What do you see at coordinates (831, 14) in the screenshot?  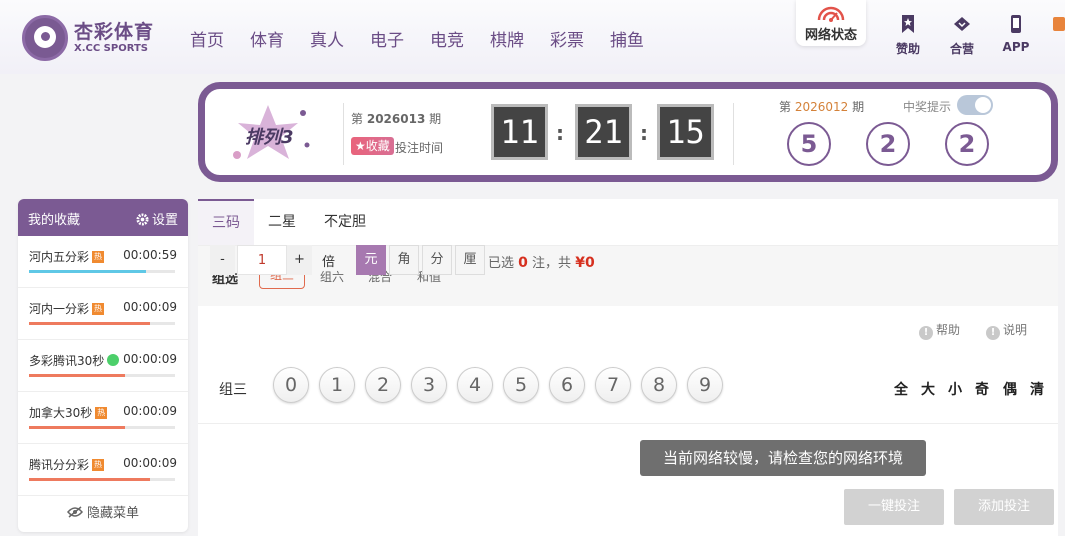 I see `signal-icon` at bounding box center [831, 14].